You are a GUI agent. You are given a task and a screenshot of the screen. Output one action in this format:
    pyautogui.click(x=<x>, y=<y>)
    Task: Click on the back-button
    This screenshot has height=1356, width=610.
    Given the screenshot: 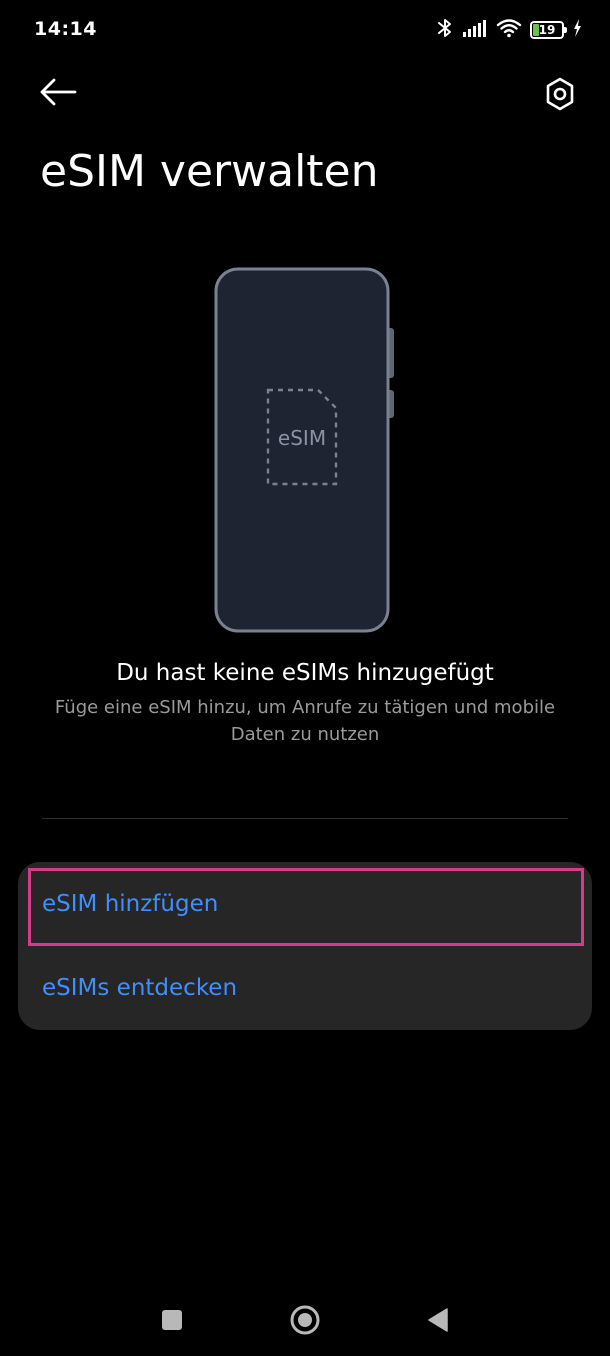 What is the action you would take?
    pyautogui.click(x=58, y=94)
    